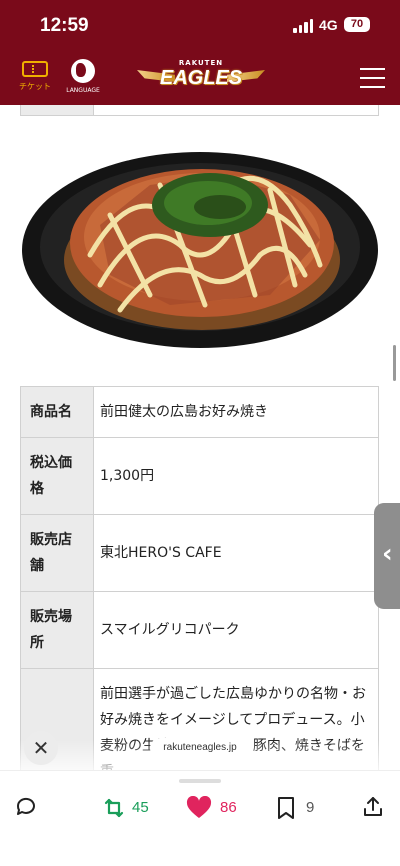 This screenshot has height=866, width=400. What do you see at coordinates (57, 630) in the screenshot?
I see `row-label: 販売場所` at bounding box center [57, 630].